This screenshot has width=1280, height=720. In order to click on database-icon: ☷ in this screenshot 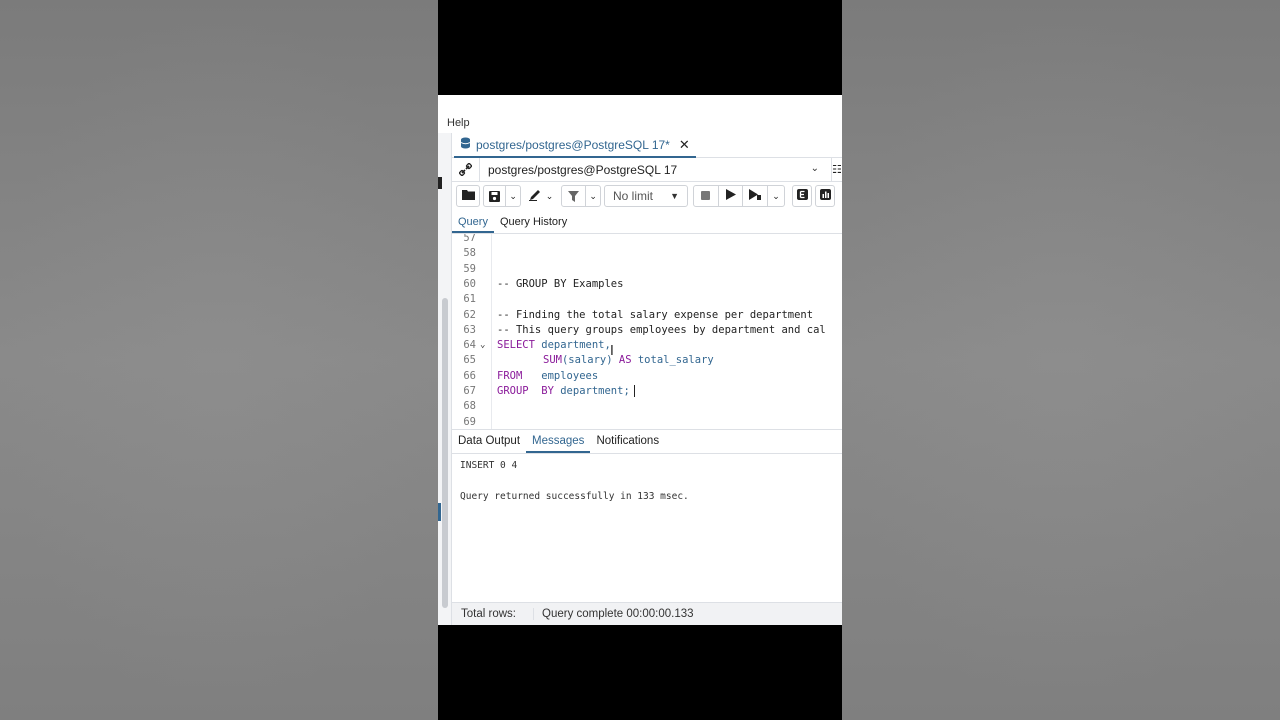, I will do `click(837, 170)`.